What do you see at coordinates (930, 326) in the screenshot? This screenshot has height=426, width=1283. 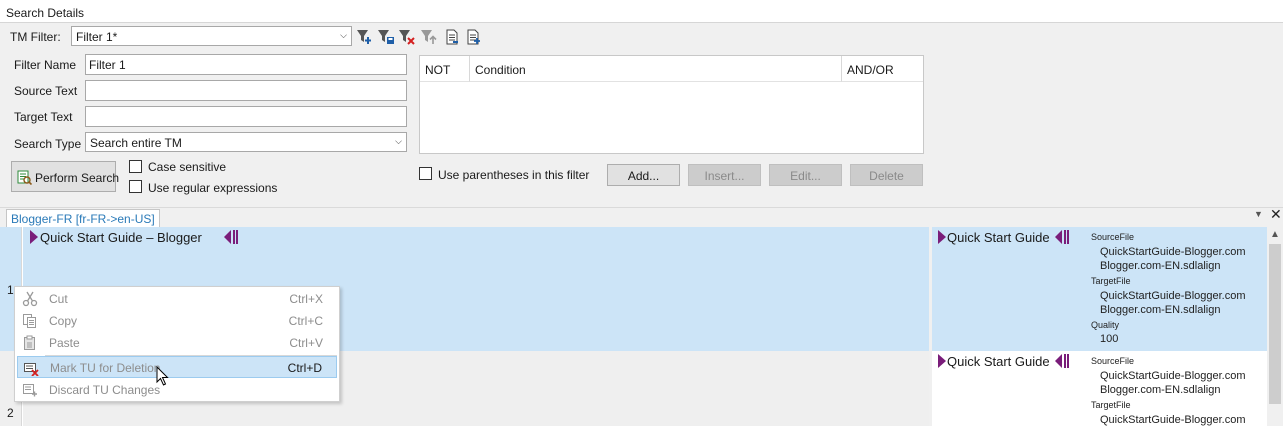 I see `column-divider` at bounding box center [930, 326].